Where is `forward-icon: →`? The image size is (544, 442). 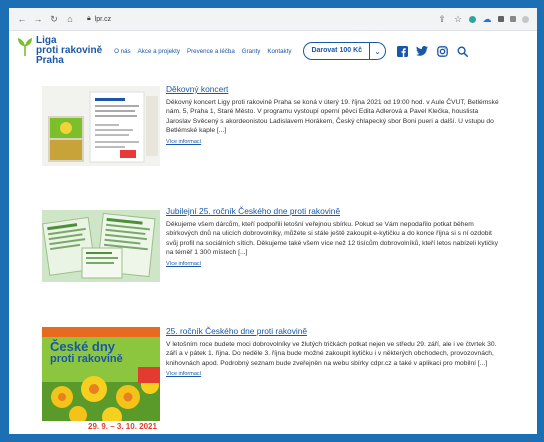
forward-icon: → is located at coordinates (38, 19).